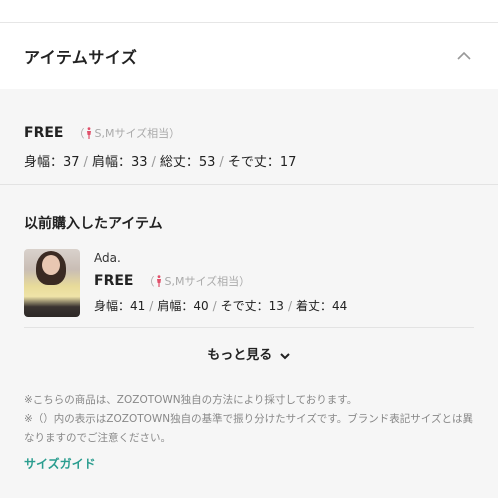 The width and height of the screenshot is (498, 498). What do you see at coordinates (183, 306) in the screenshot?
I see `measurement: 肩幅：40` at bounding box center [183, 306].